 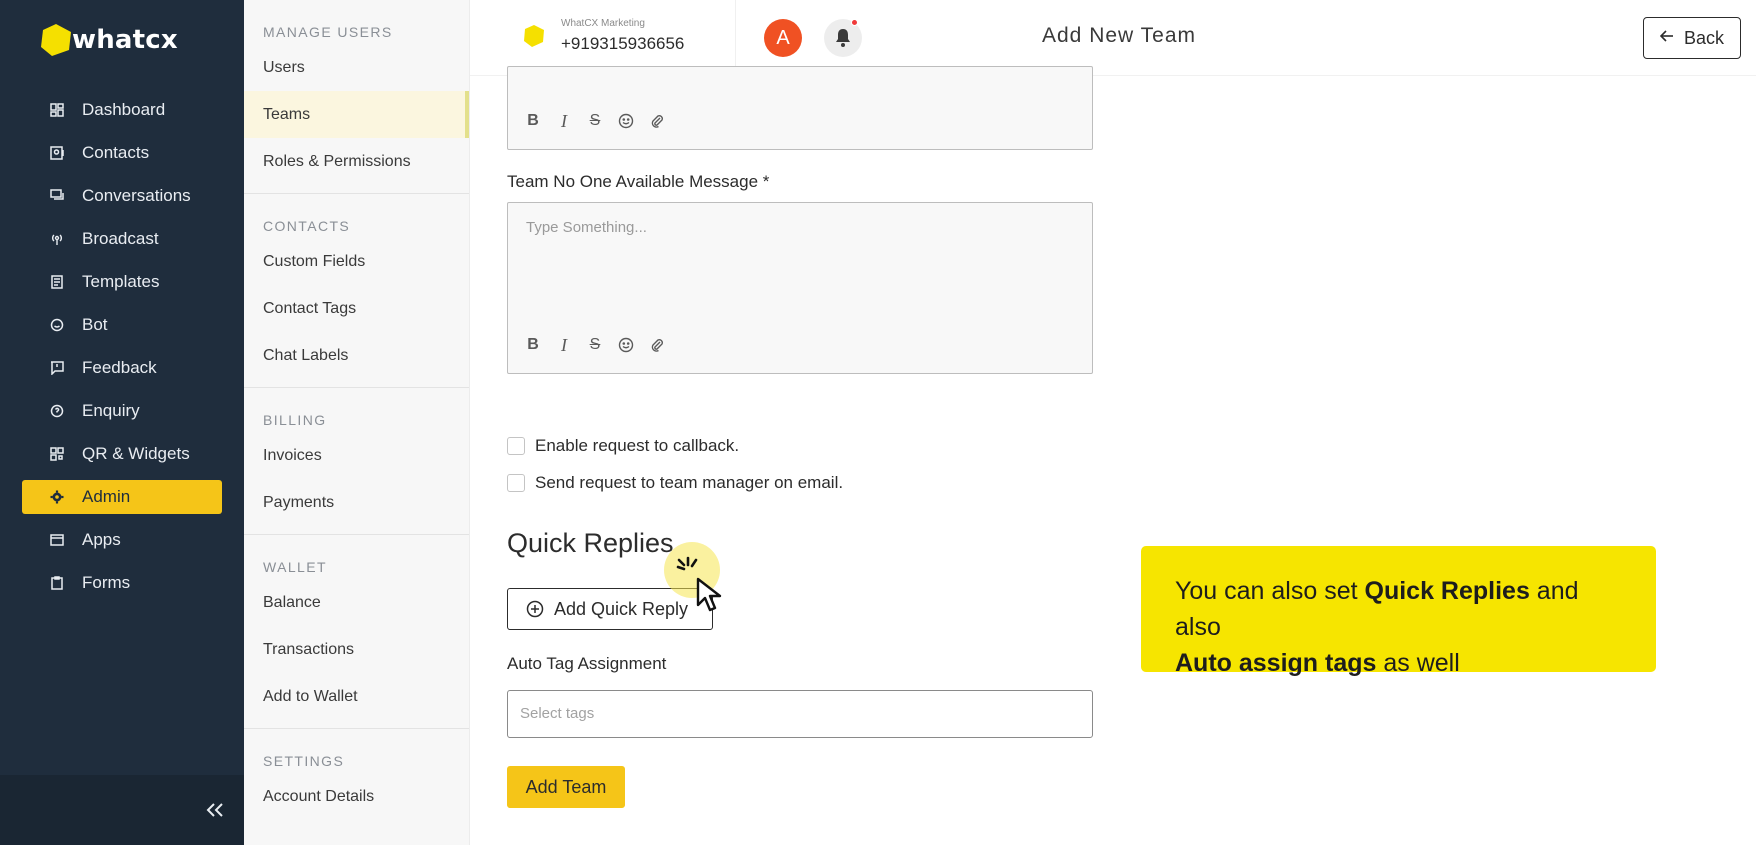 What do you see at coordinates (106, 582) in the screenshot?
I see `sidebar-item-label: Forms` at bounding box center [106, 582].